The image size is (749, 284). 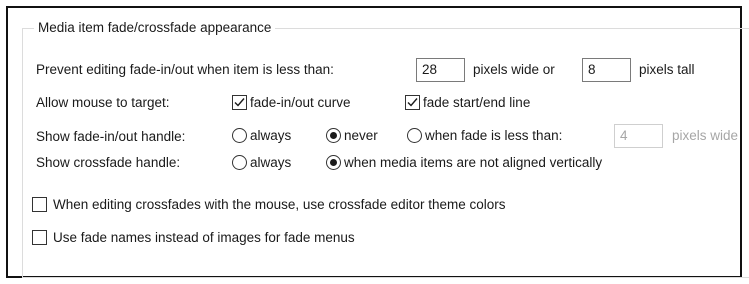 I want to click on fade-threshold-input: 4, so click(x=638, y=136).